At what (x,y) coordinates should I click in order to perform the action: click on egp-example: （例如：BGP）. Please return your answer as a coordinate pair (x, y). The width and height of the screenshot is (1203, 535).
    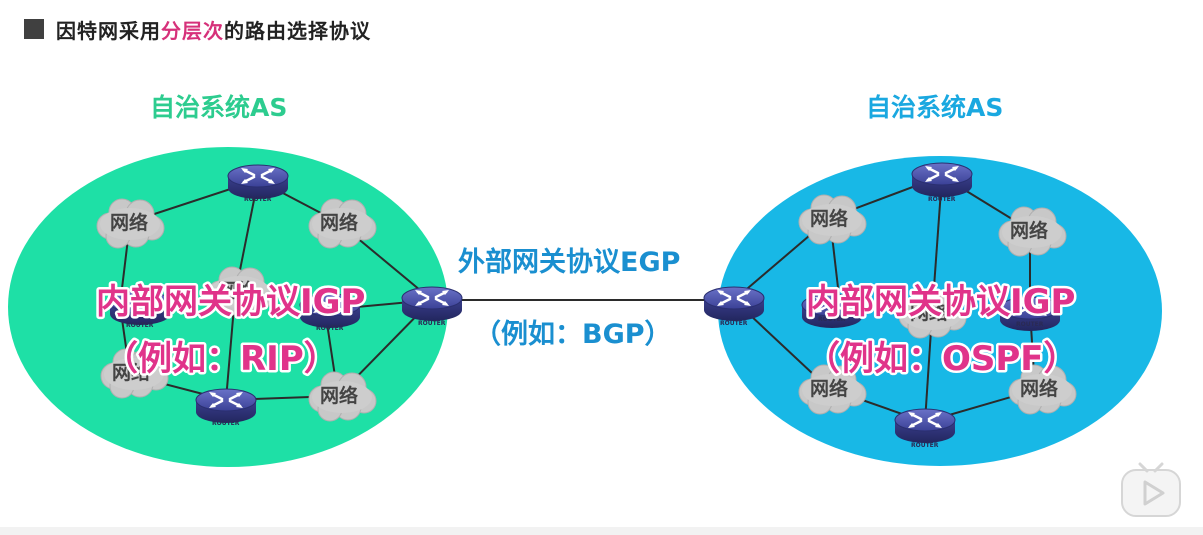
    Looking at the image, I should click on (573, 334).